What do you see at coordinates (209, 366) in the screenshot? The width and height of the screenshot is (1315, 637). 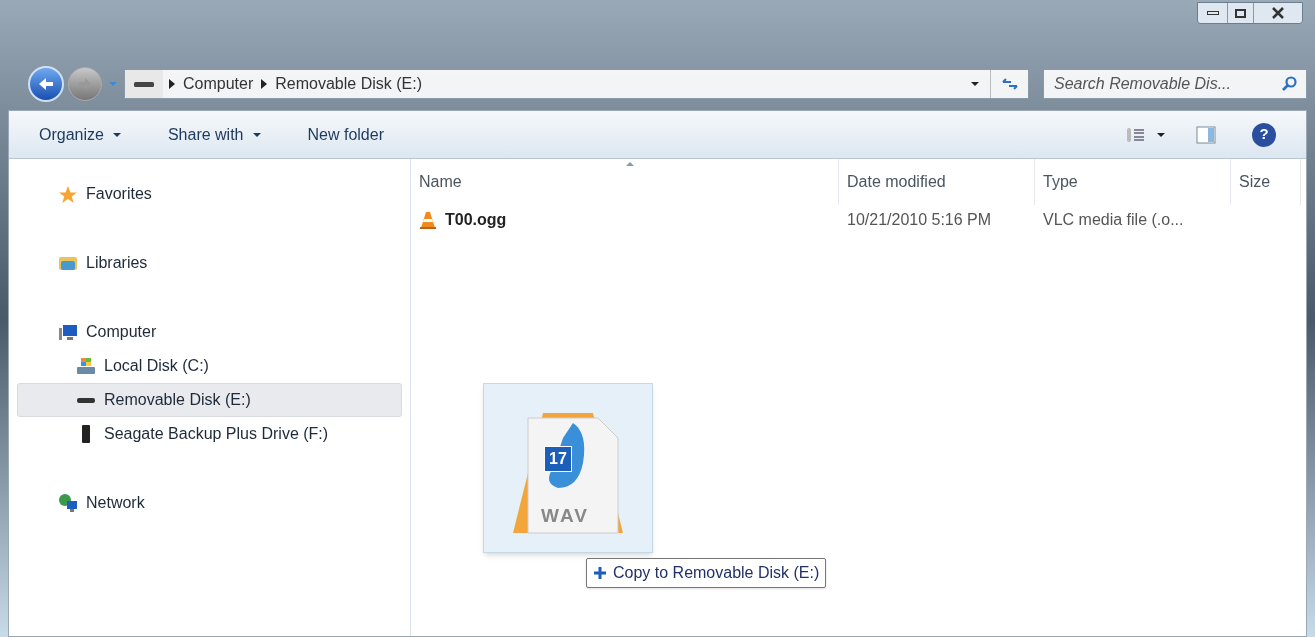 I see `navigation-item: Local Disk (C:)` at bounding box center [209, 366].